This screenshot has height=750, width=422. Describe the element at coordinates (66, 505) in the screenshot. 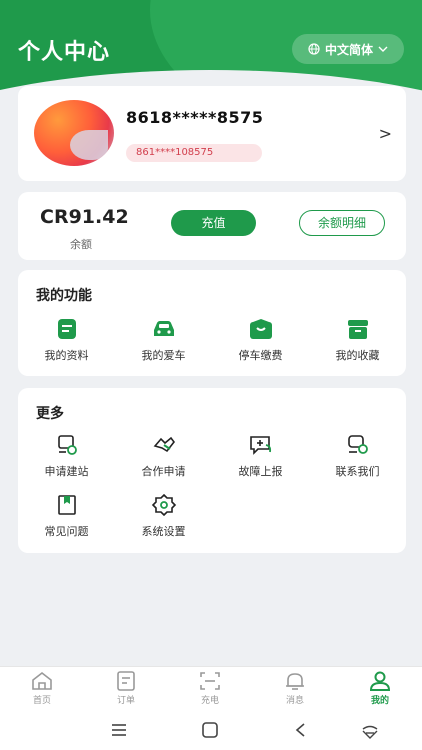

I see `faq-book-icon` at that location.